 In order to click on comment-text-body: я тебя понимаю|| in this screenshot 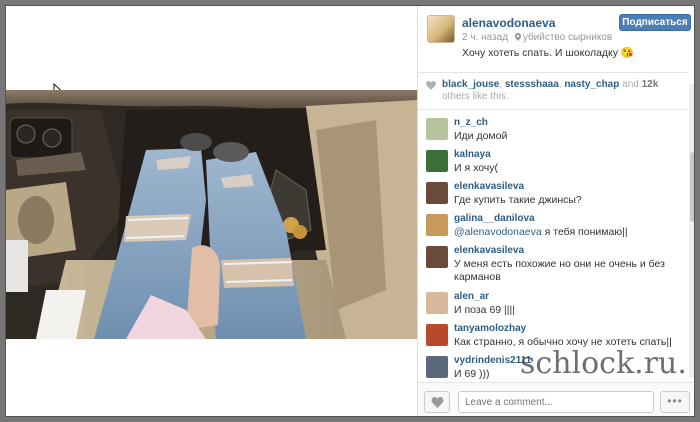, I will do `click(586, 232)`.